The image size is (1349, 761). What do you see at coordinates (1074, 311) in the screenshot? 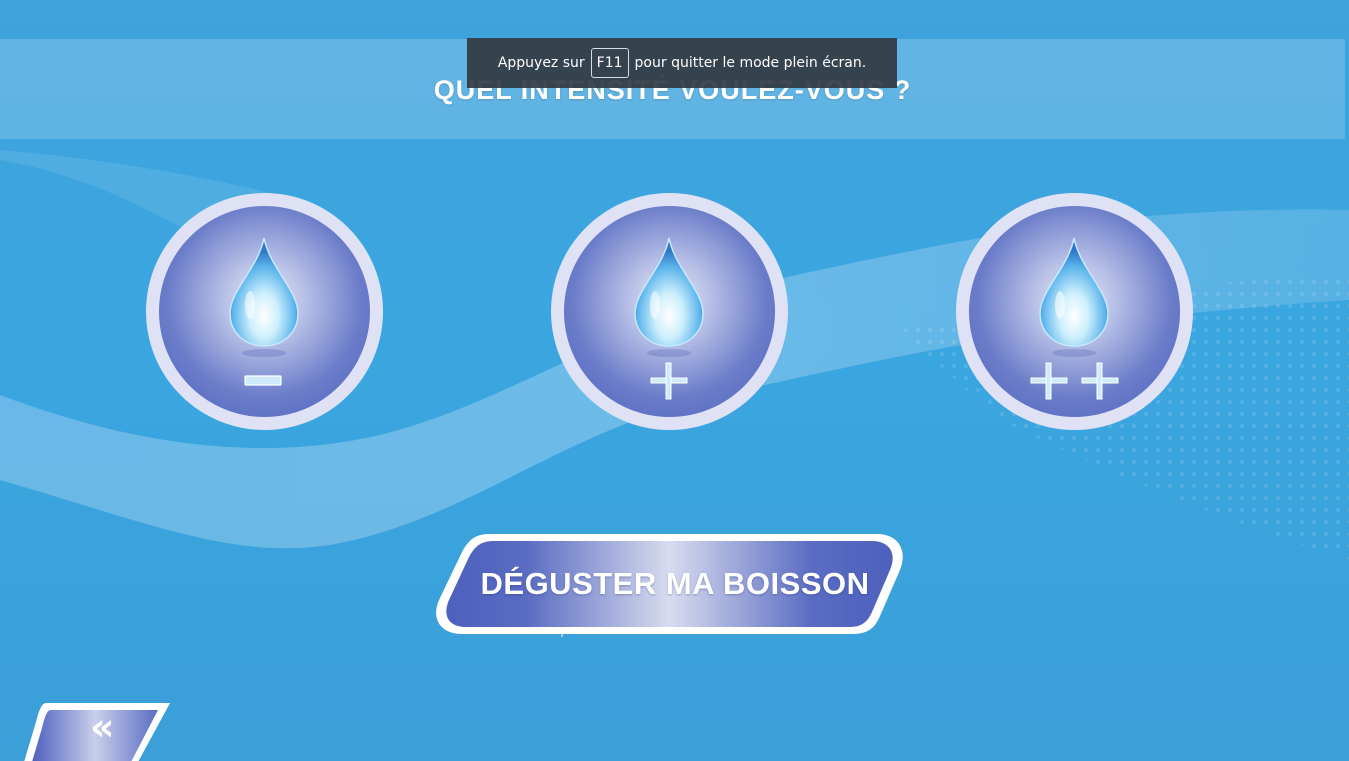
I see `intensity-option-high` at bounding box center [1074, 311].